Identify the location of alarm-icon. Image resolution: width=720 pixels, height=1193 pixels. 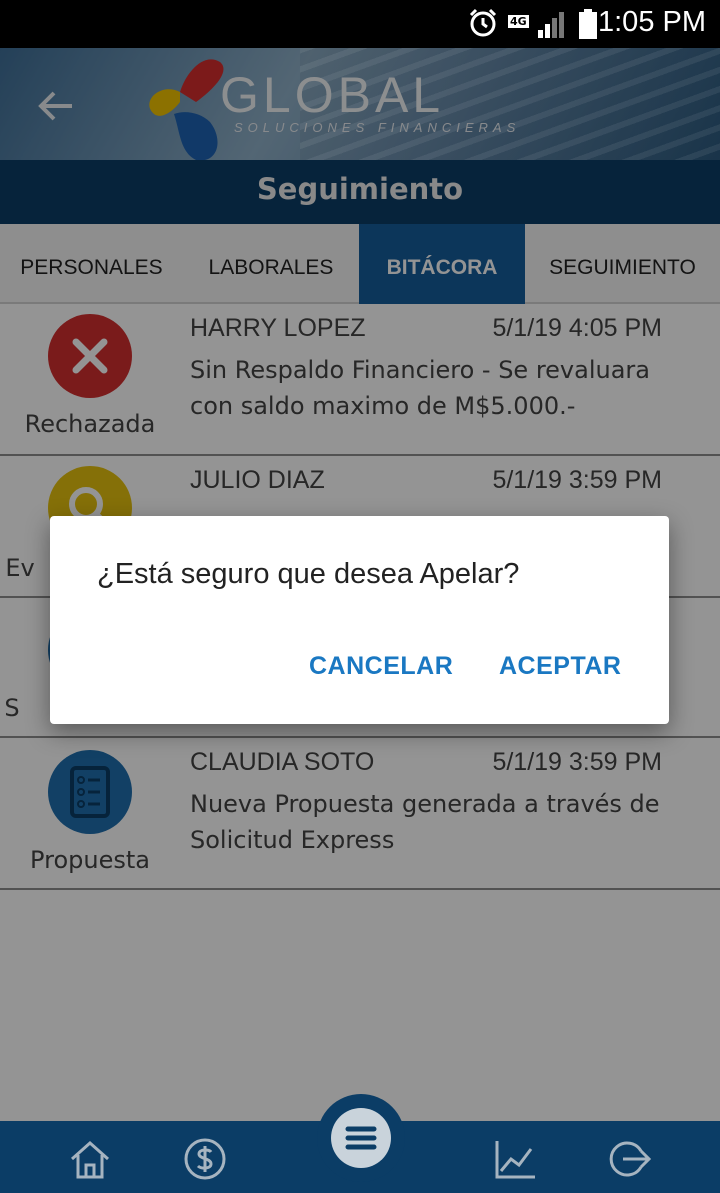
(483, 22).